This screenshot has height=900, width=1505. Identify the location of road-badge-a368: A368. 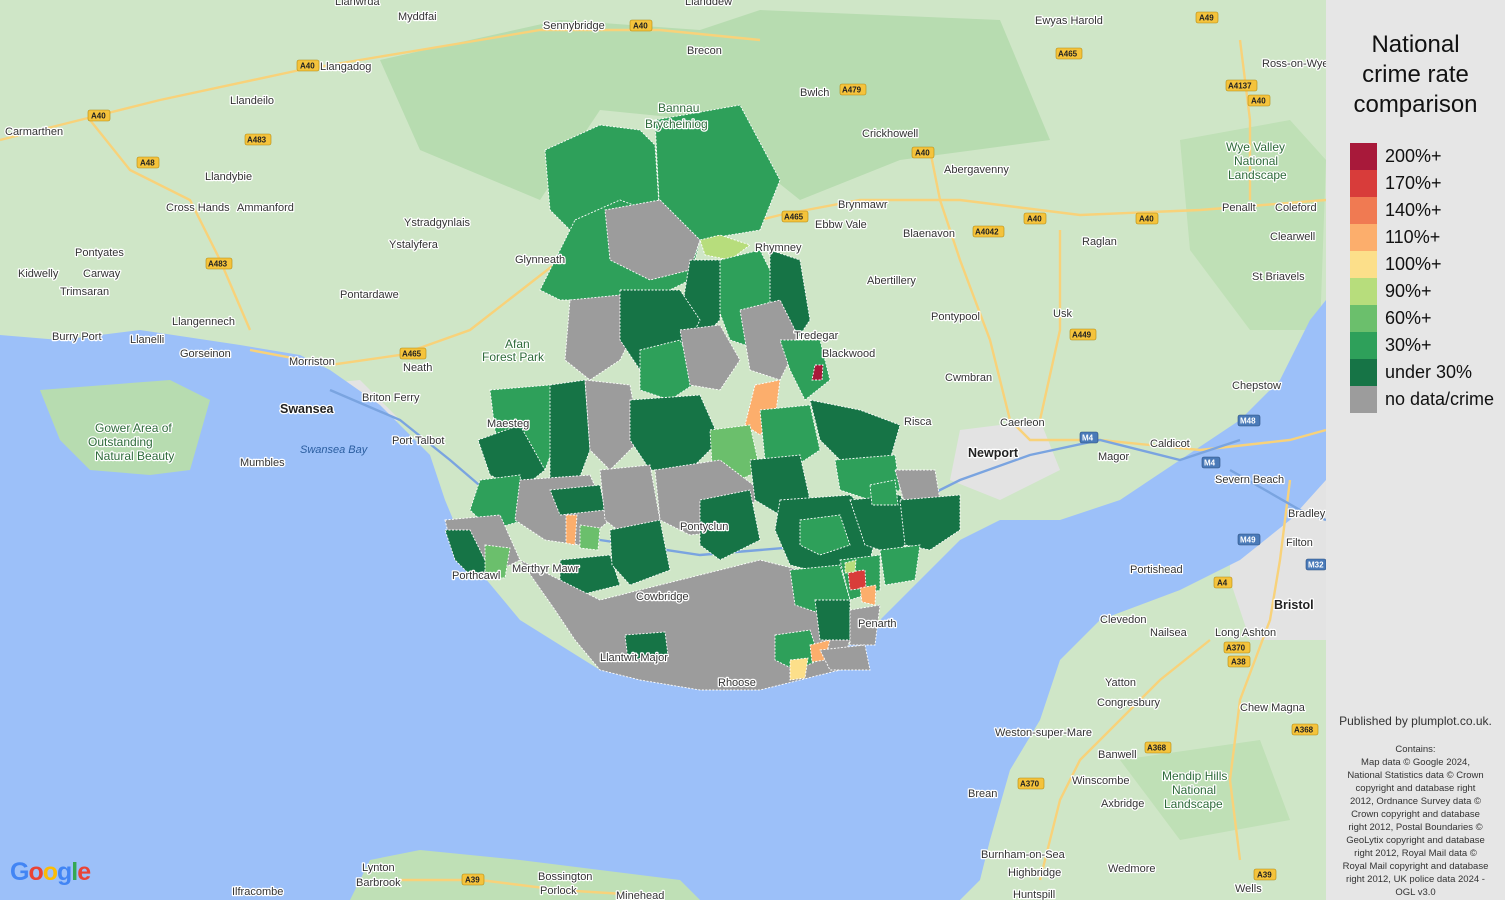
(1305, 729).